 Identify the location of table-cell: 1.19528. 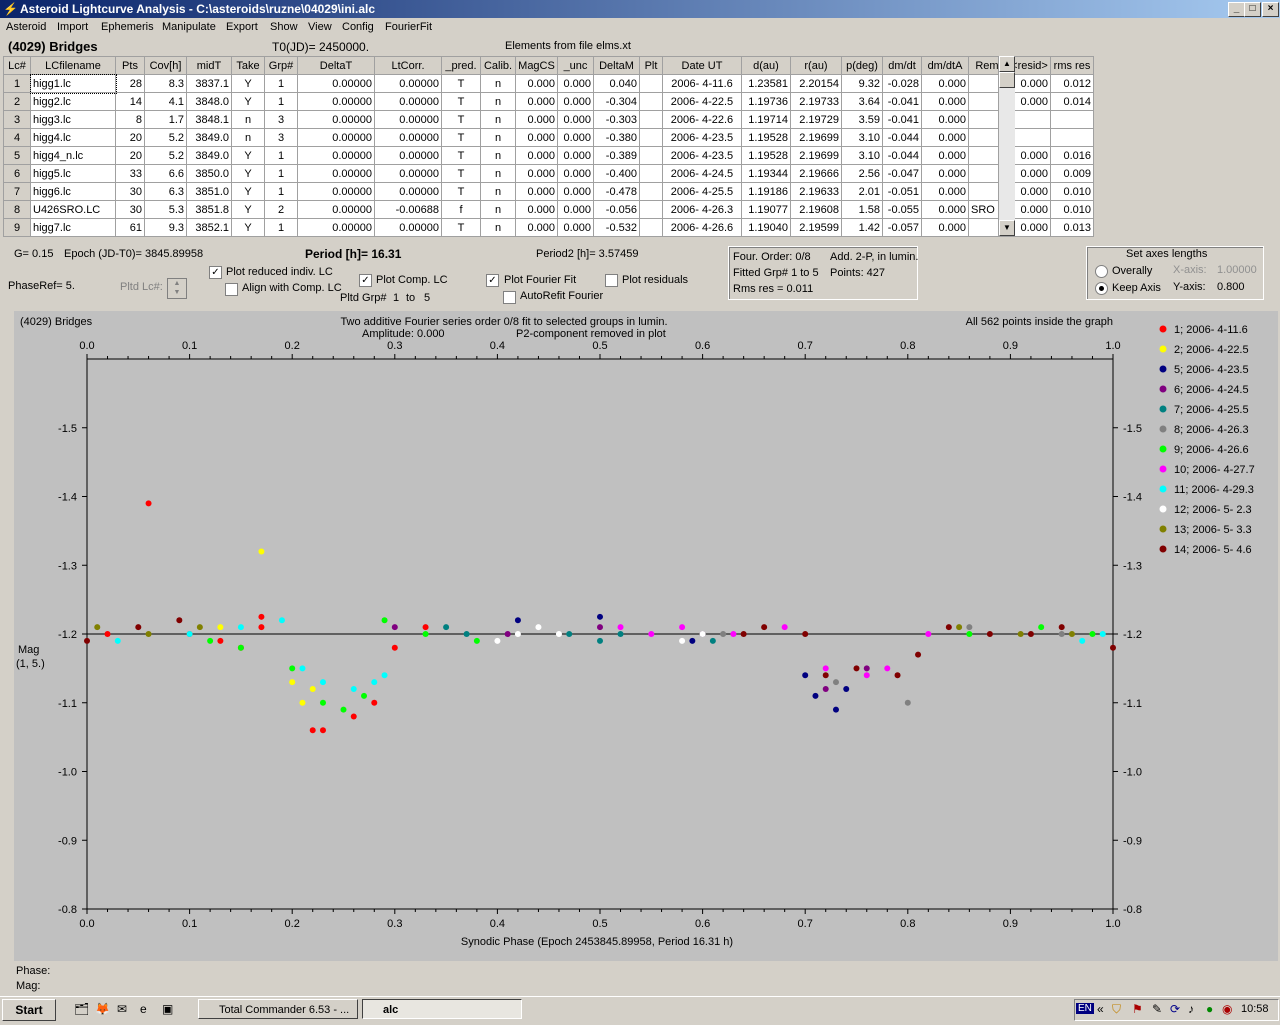
(766, 155).